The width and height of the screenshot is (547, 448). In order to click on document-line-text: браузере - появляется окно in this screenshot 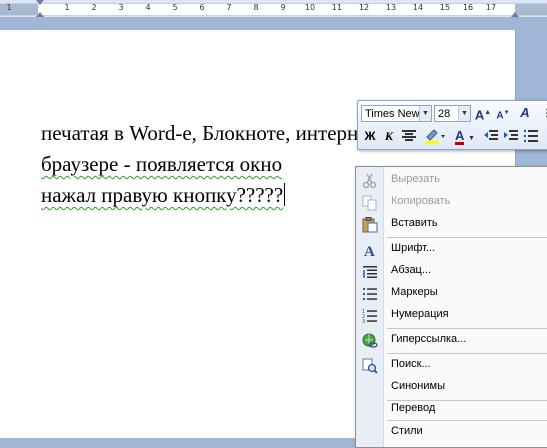, I will do `click(161, 164)`.